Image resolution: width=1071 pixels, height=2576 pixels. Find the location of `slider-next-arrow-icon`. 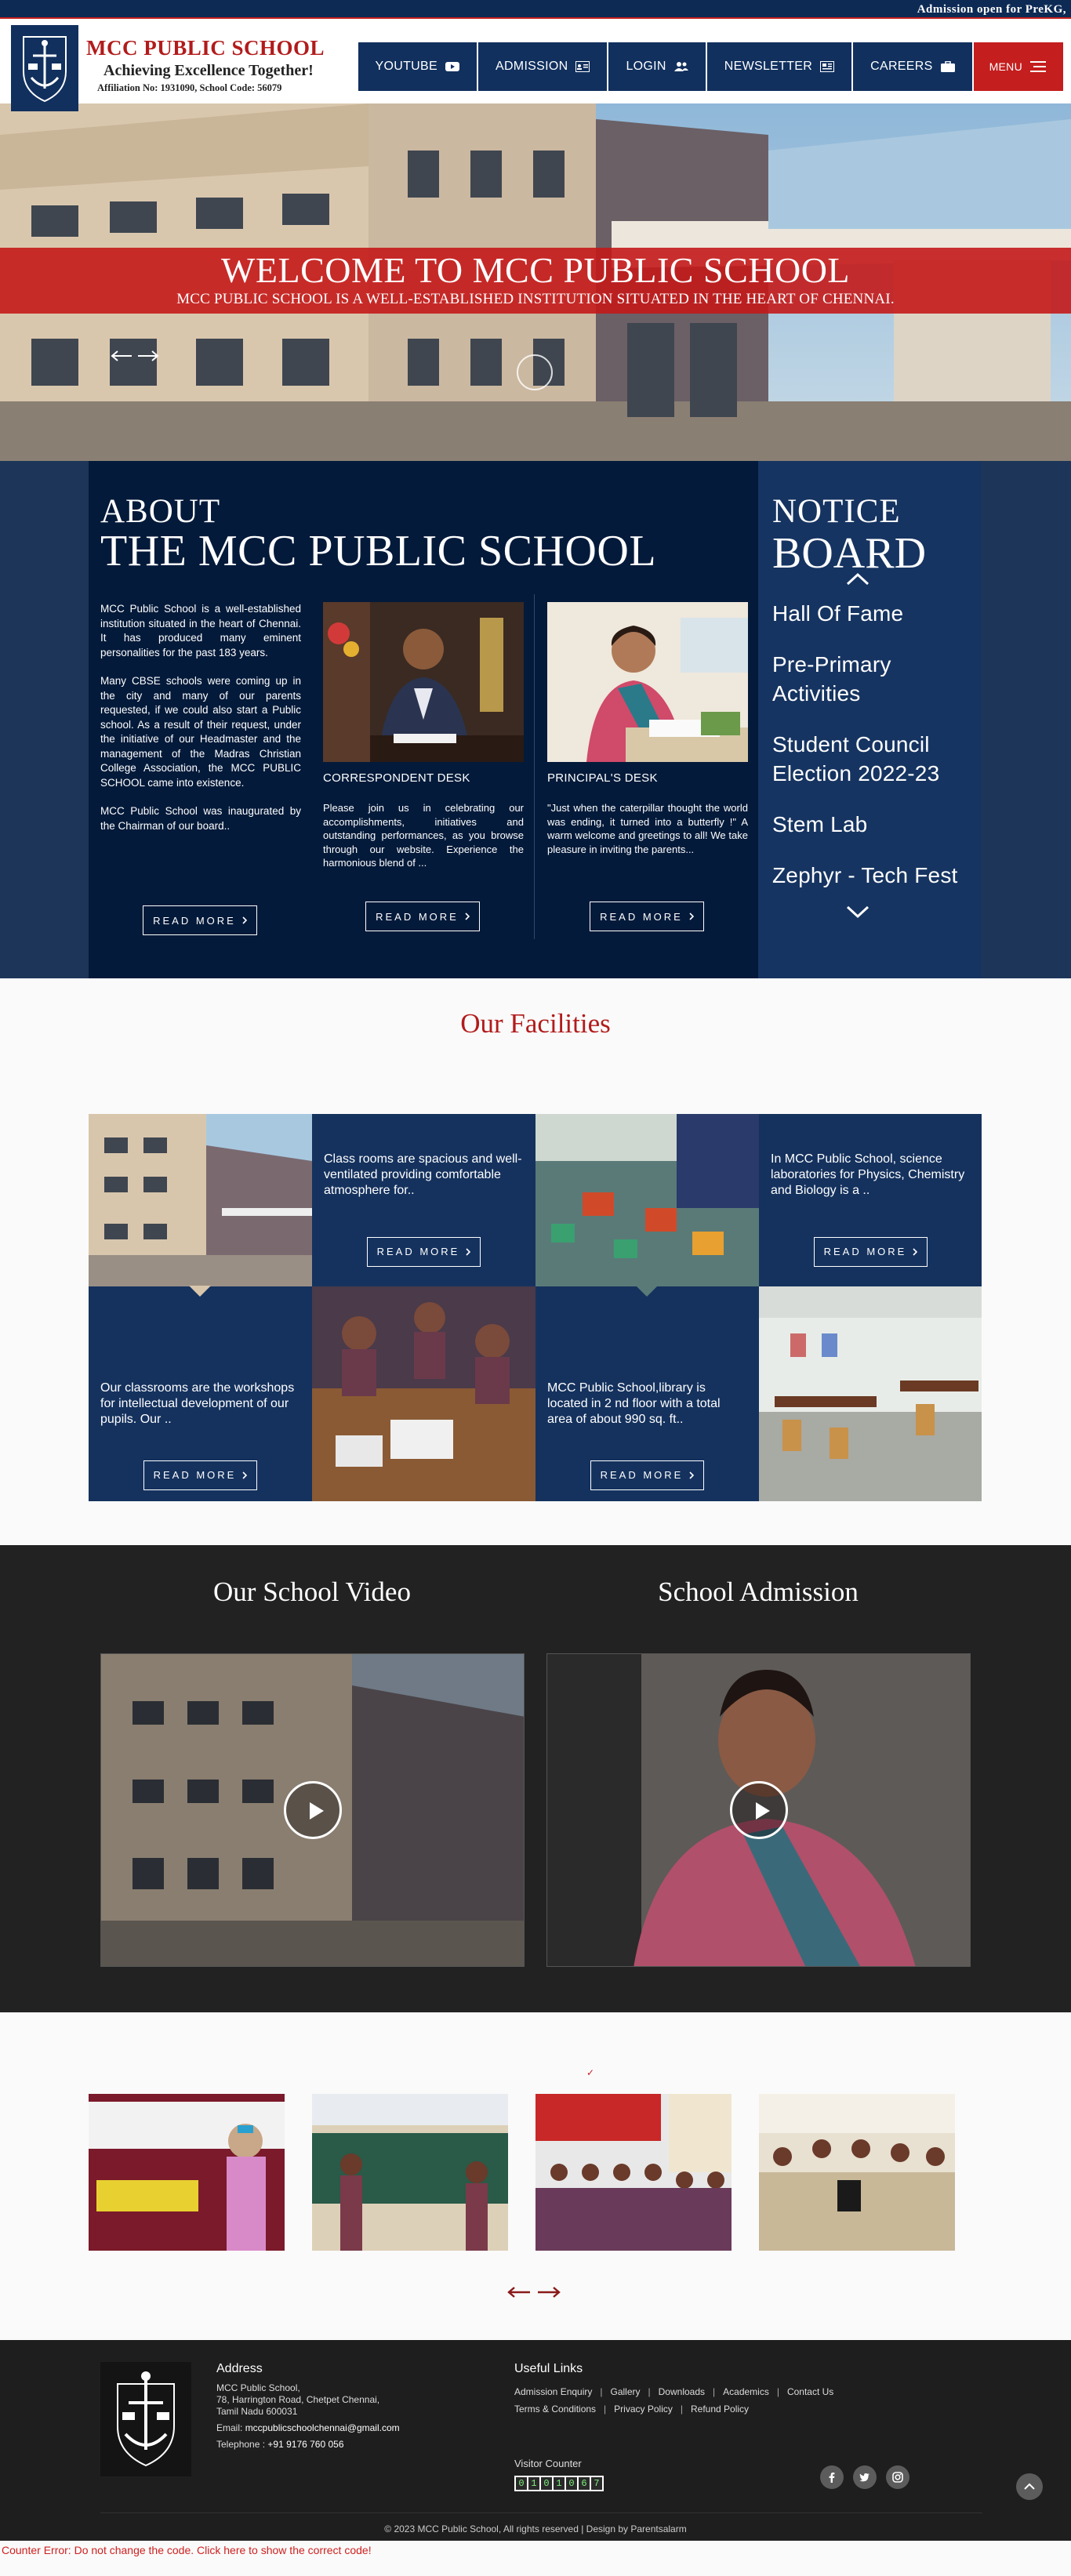

slider-next-arrow-icon is located at coordinates (148, 356).